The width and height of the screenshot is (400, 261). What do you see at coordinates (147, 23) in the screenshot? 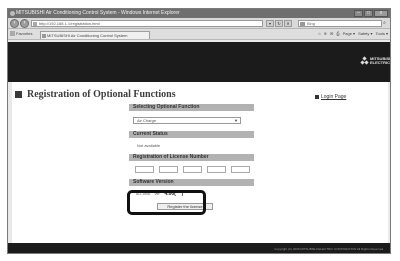
I see `url-input: http://192.168.1.1/registration.html` at bounding box center [147, 23].